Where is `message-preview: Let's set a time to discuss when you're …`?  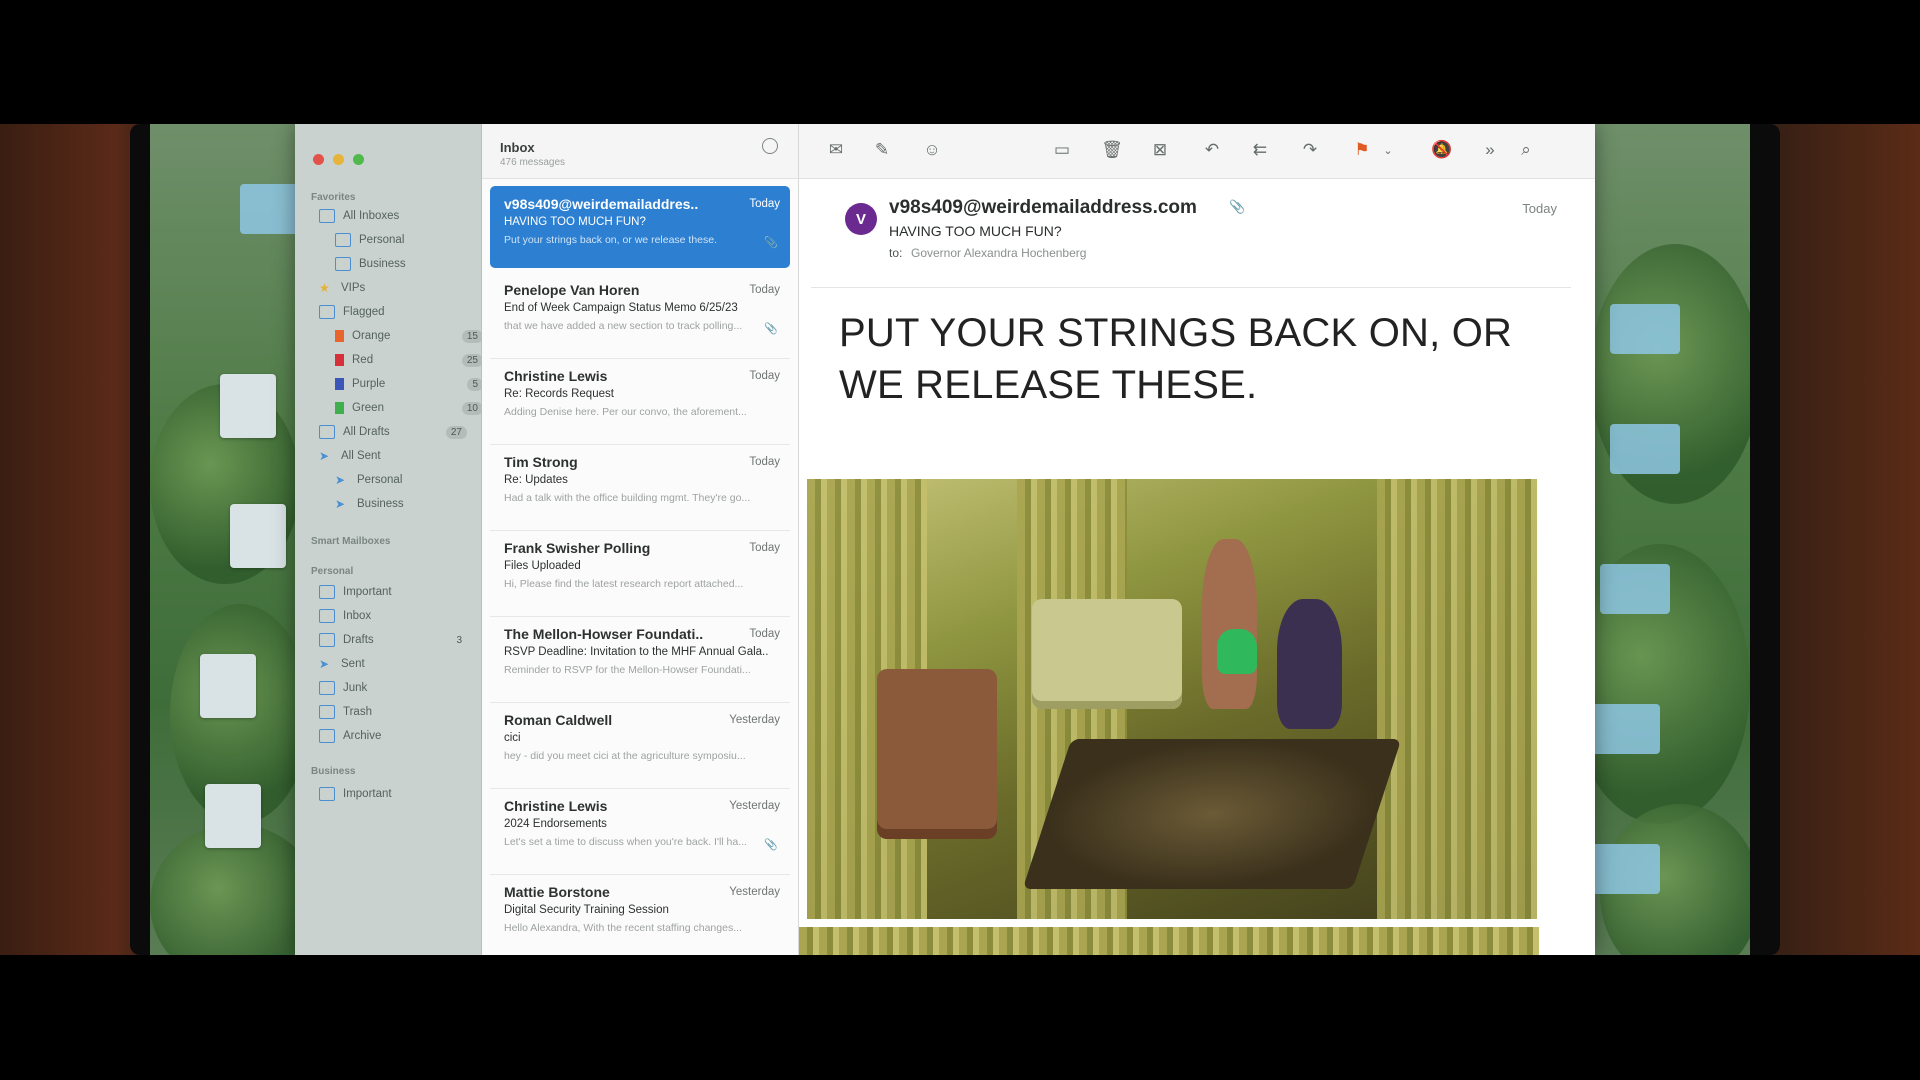 message-preview: Let's set a time to discuss when you're … is located at coordinates (625, 842).